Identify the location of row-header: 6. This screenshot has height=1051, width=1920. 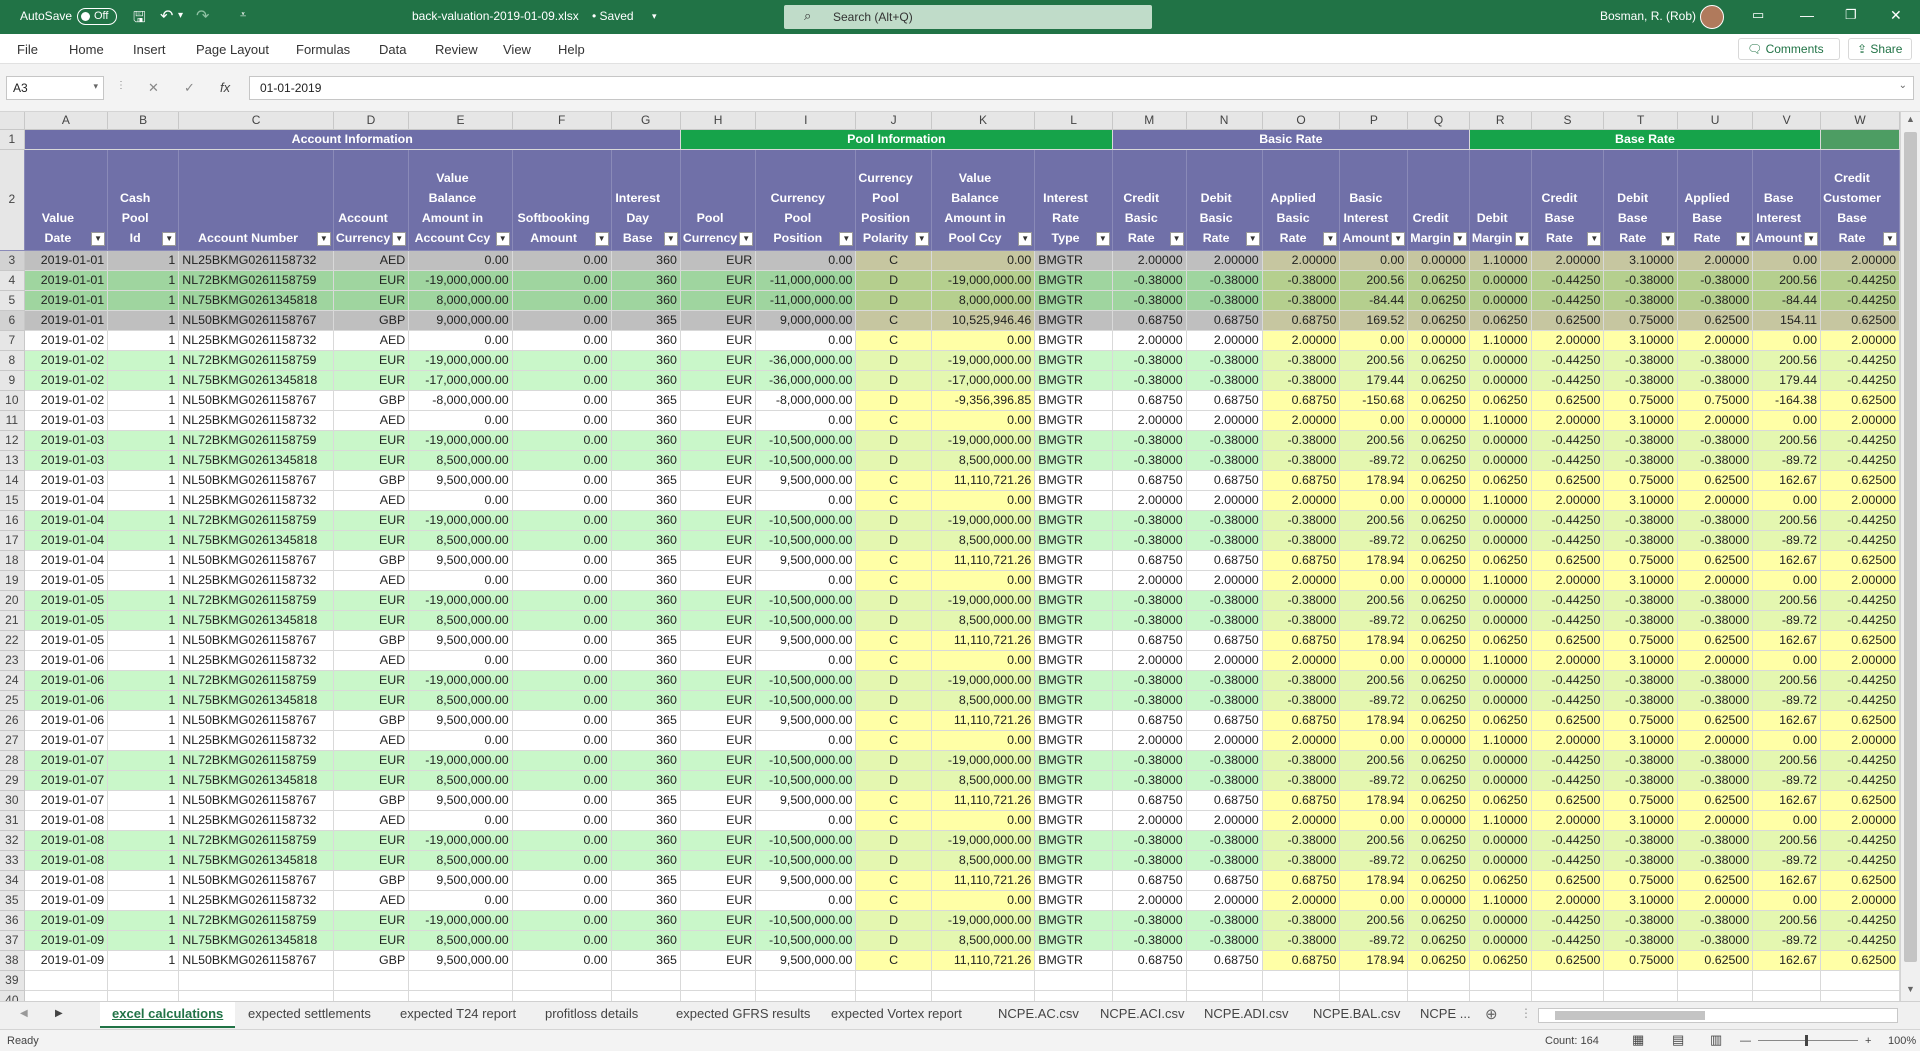
(12, 320).